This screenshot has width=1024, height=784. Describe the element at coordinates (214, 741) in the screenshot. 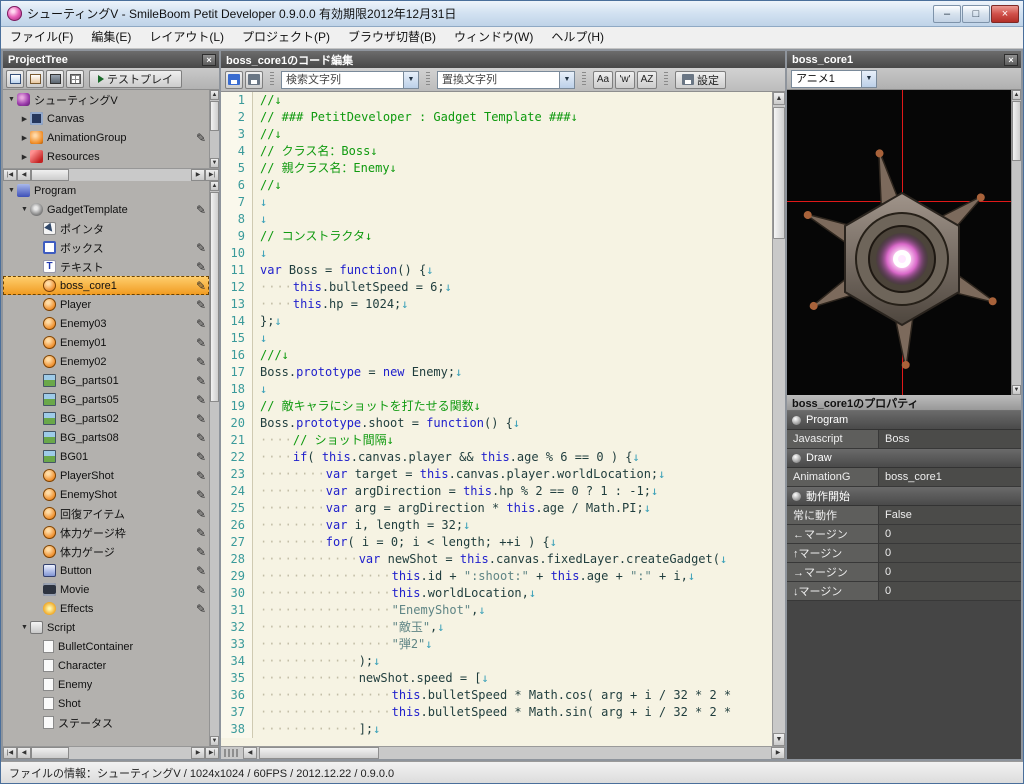

I see `scroll-down-icon` at that location.